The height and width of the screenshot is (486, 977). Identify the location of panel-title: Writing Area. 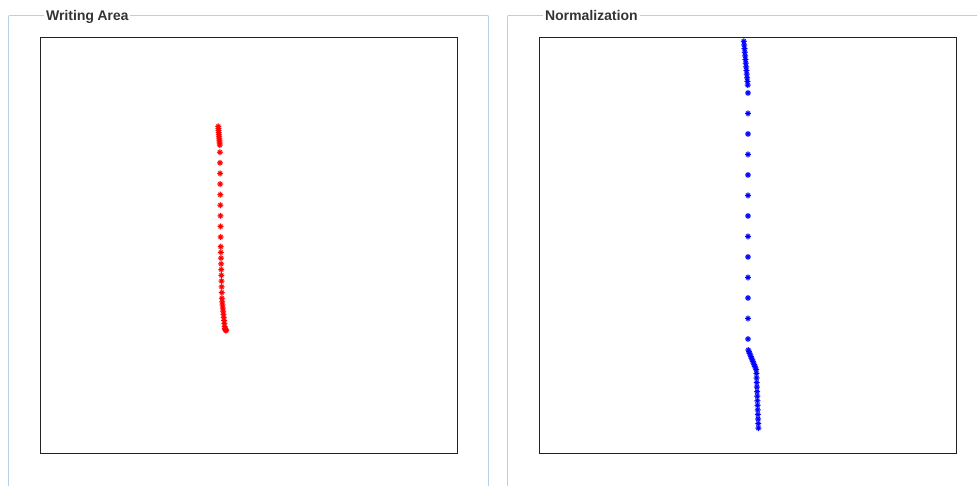
(87, 15).